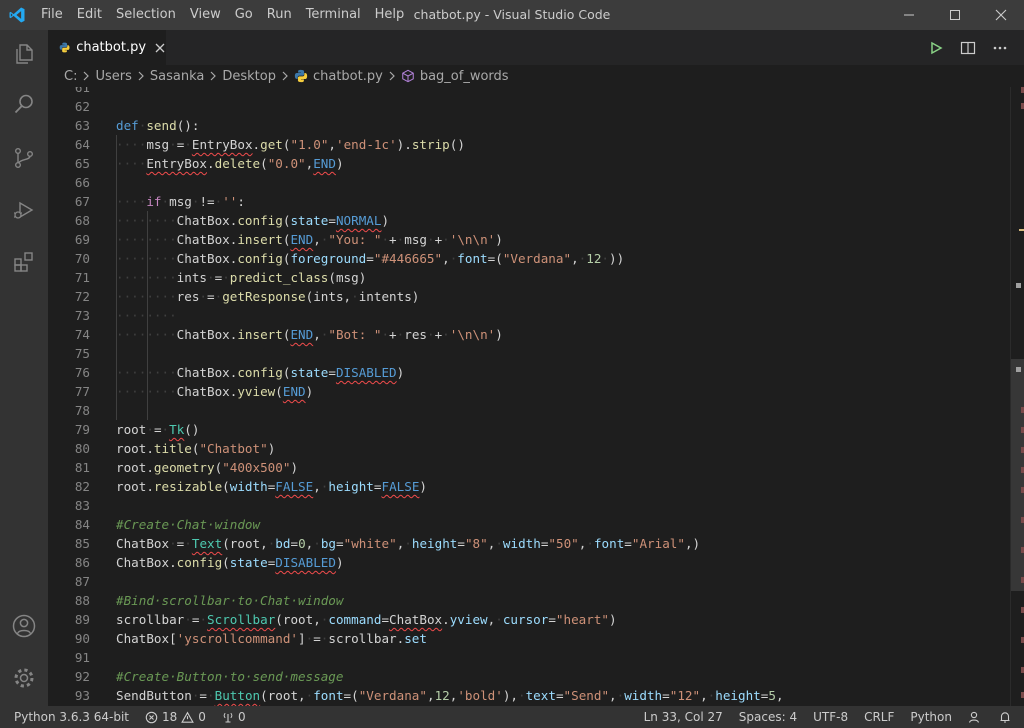 Image resolution: width=1024 pixels, height=728 pixels. I want to click on accounts-button, so click(24, 626).